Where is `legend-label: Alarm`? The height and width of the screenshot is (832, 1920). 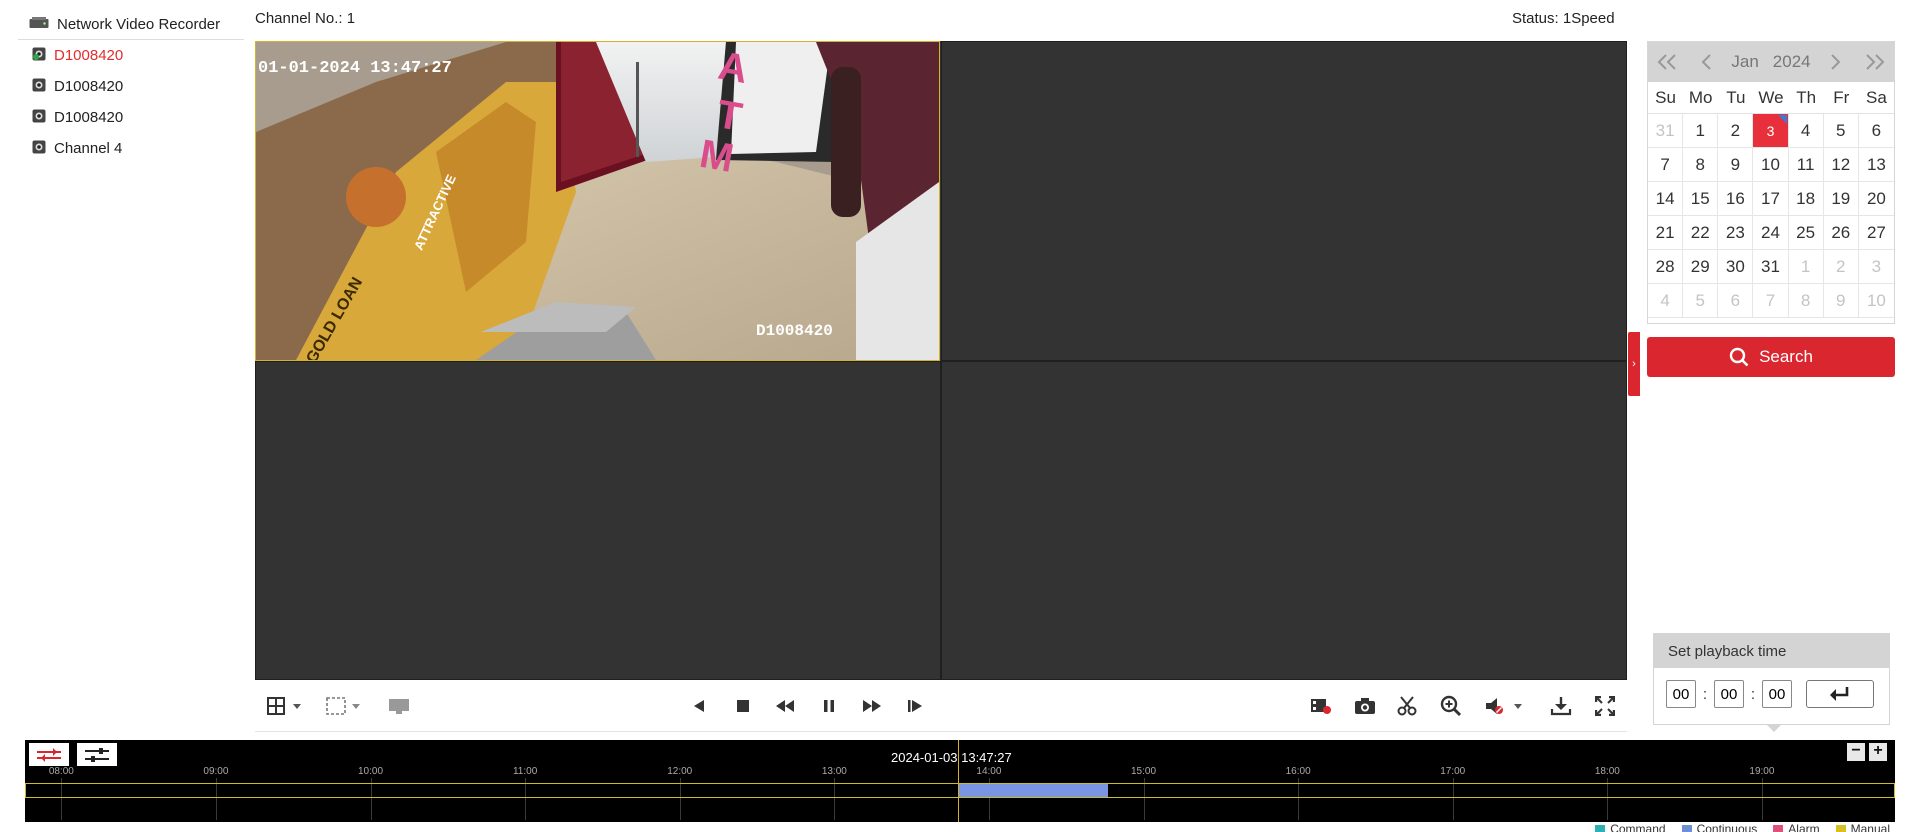
legend-label: Alarm is located at coordinates (1804, 827).